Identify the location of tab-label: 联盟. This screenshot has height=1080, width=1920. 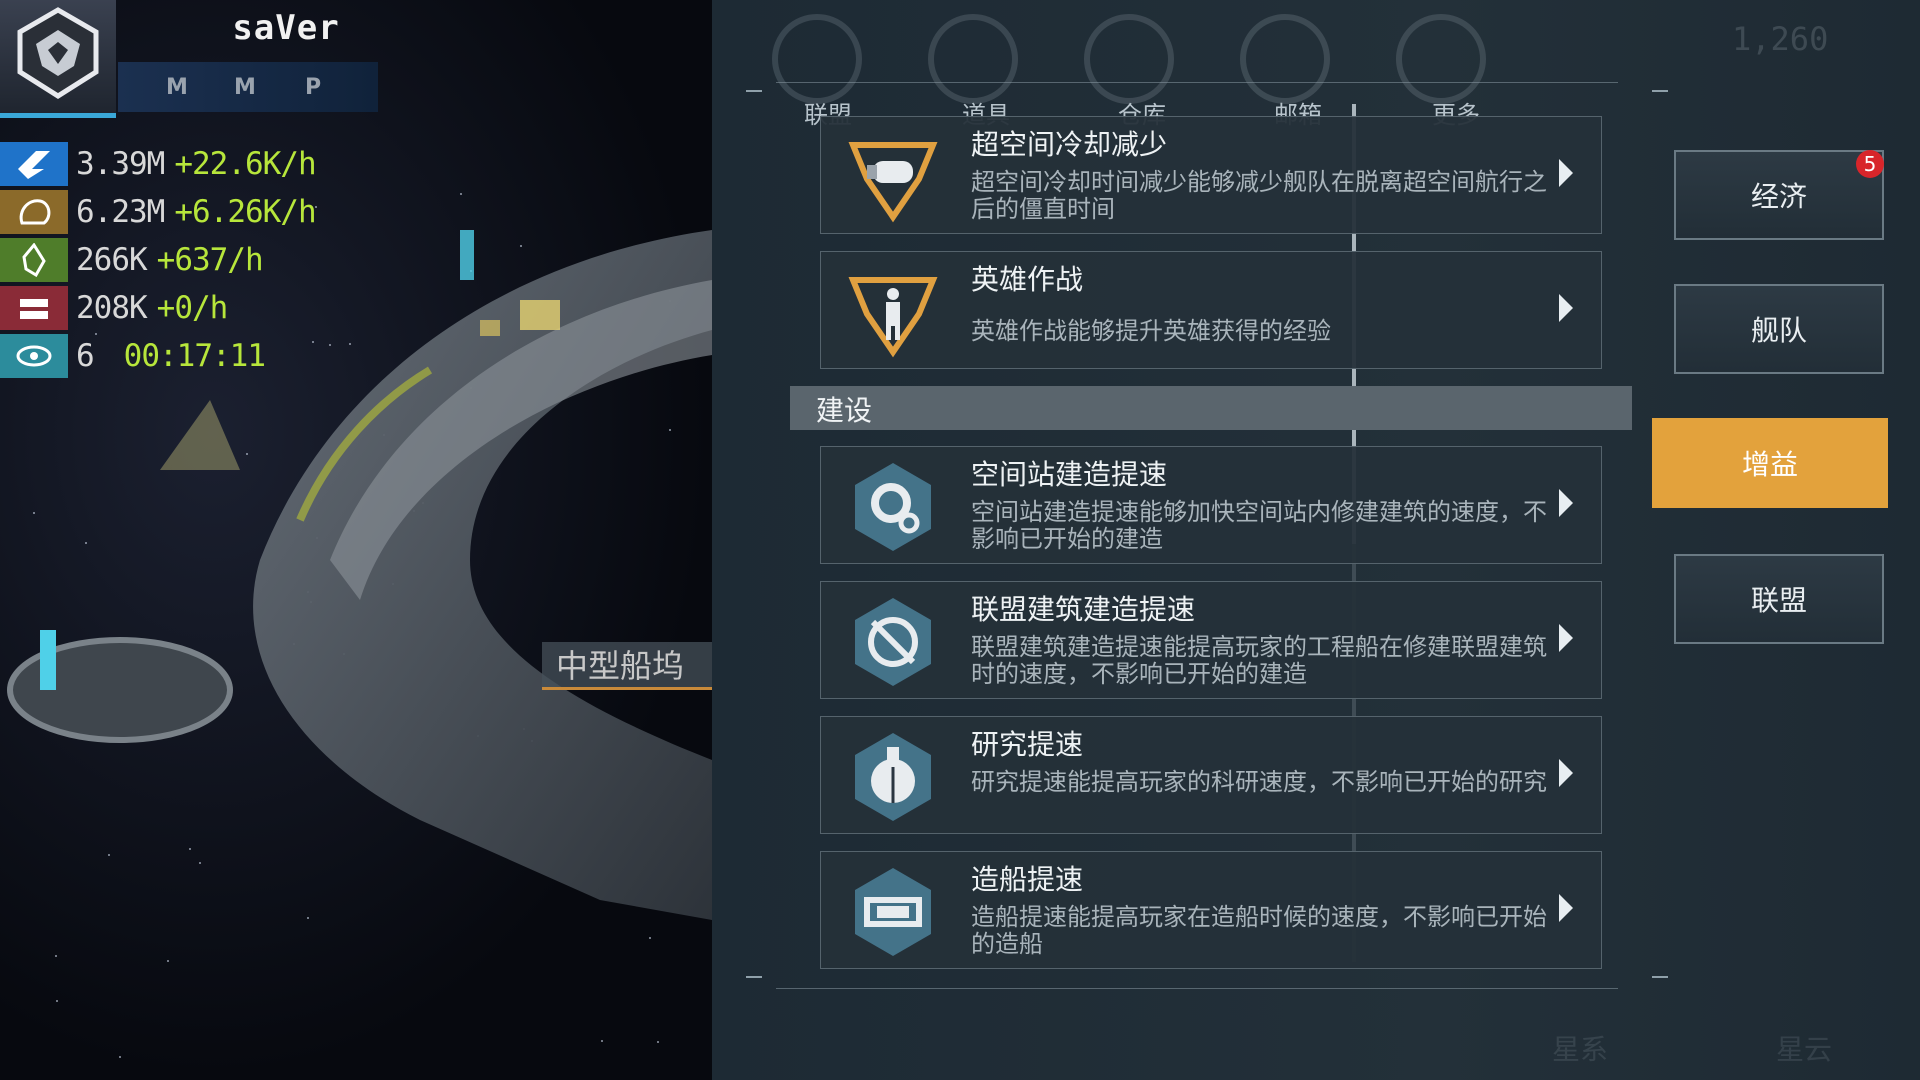
(1778, 600).